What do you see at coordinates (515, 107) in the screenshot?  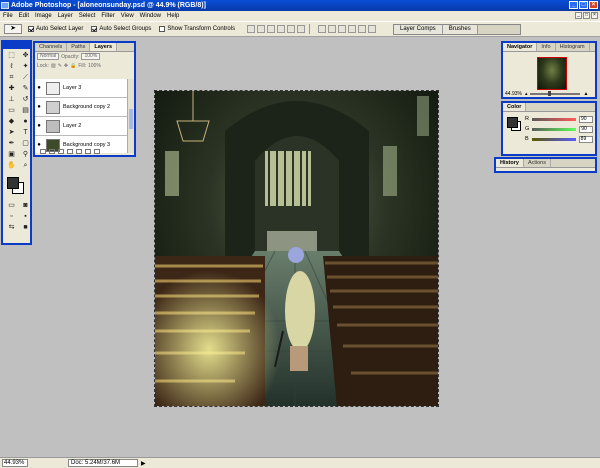 I see `tab-color: Color` at bounding box center [515, 107].